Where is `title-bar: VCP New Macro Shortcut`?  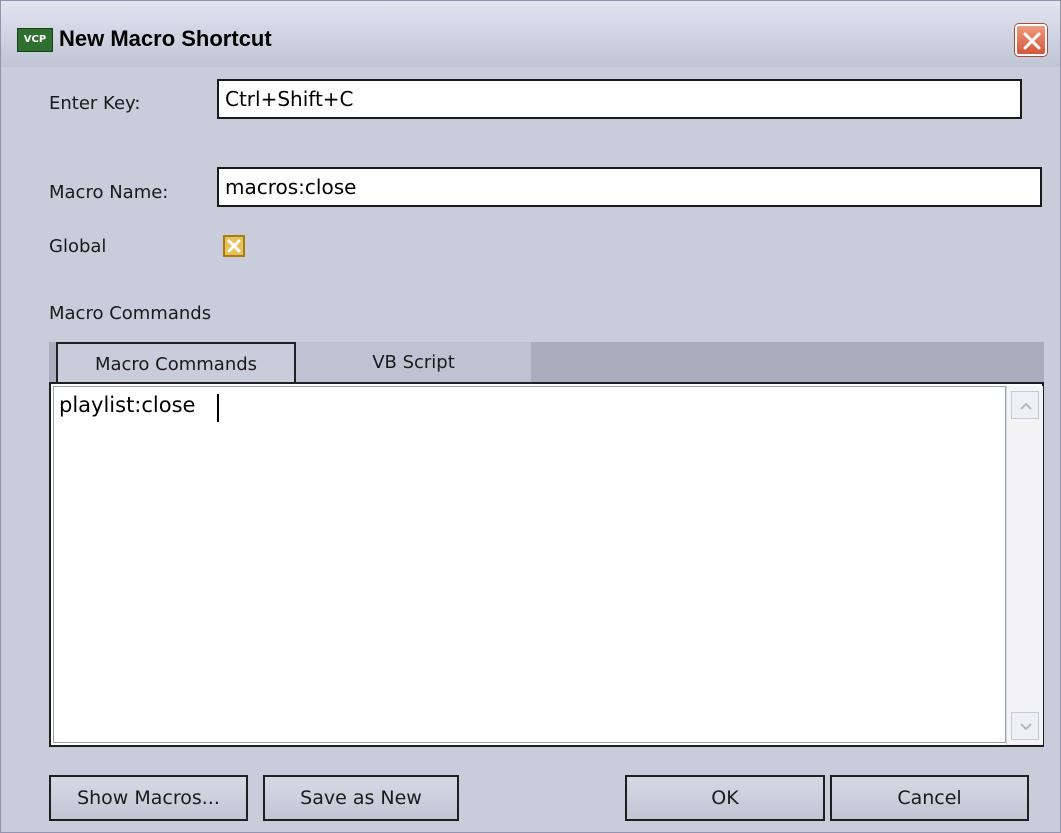 title-bar: VCP New Macro Shortcut is located at coordinates (530, 34).